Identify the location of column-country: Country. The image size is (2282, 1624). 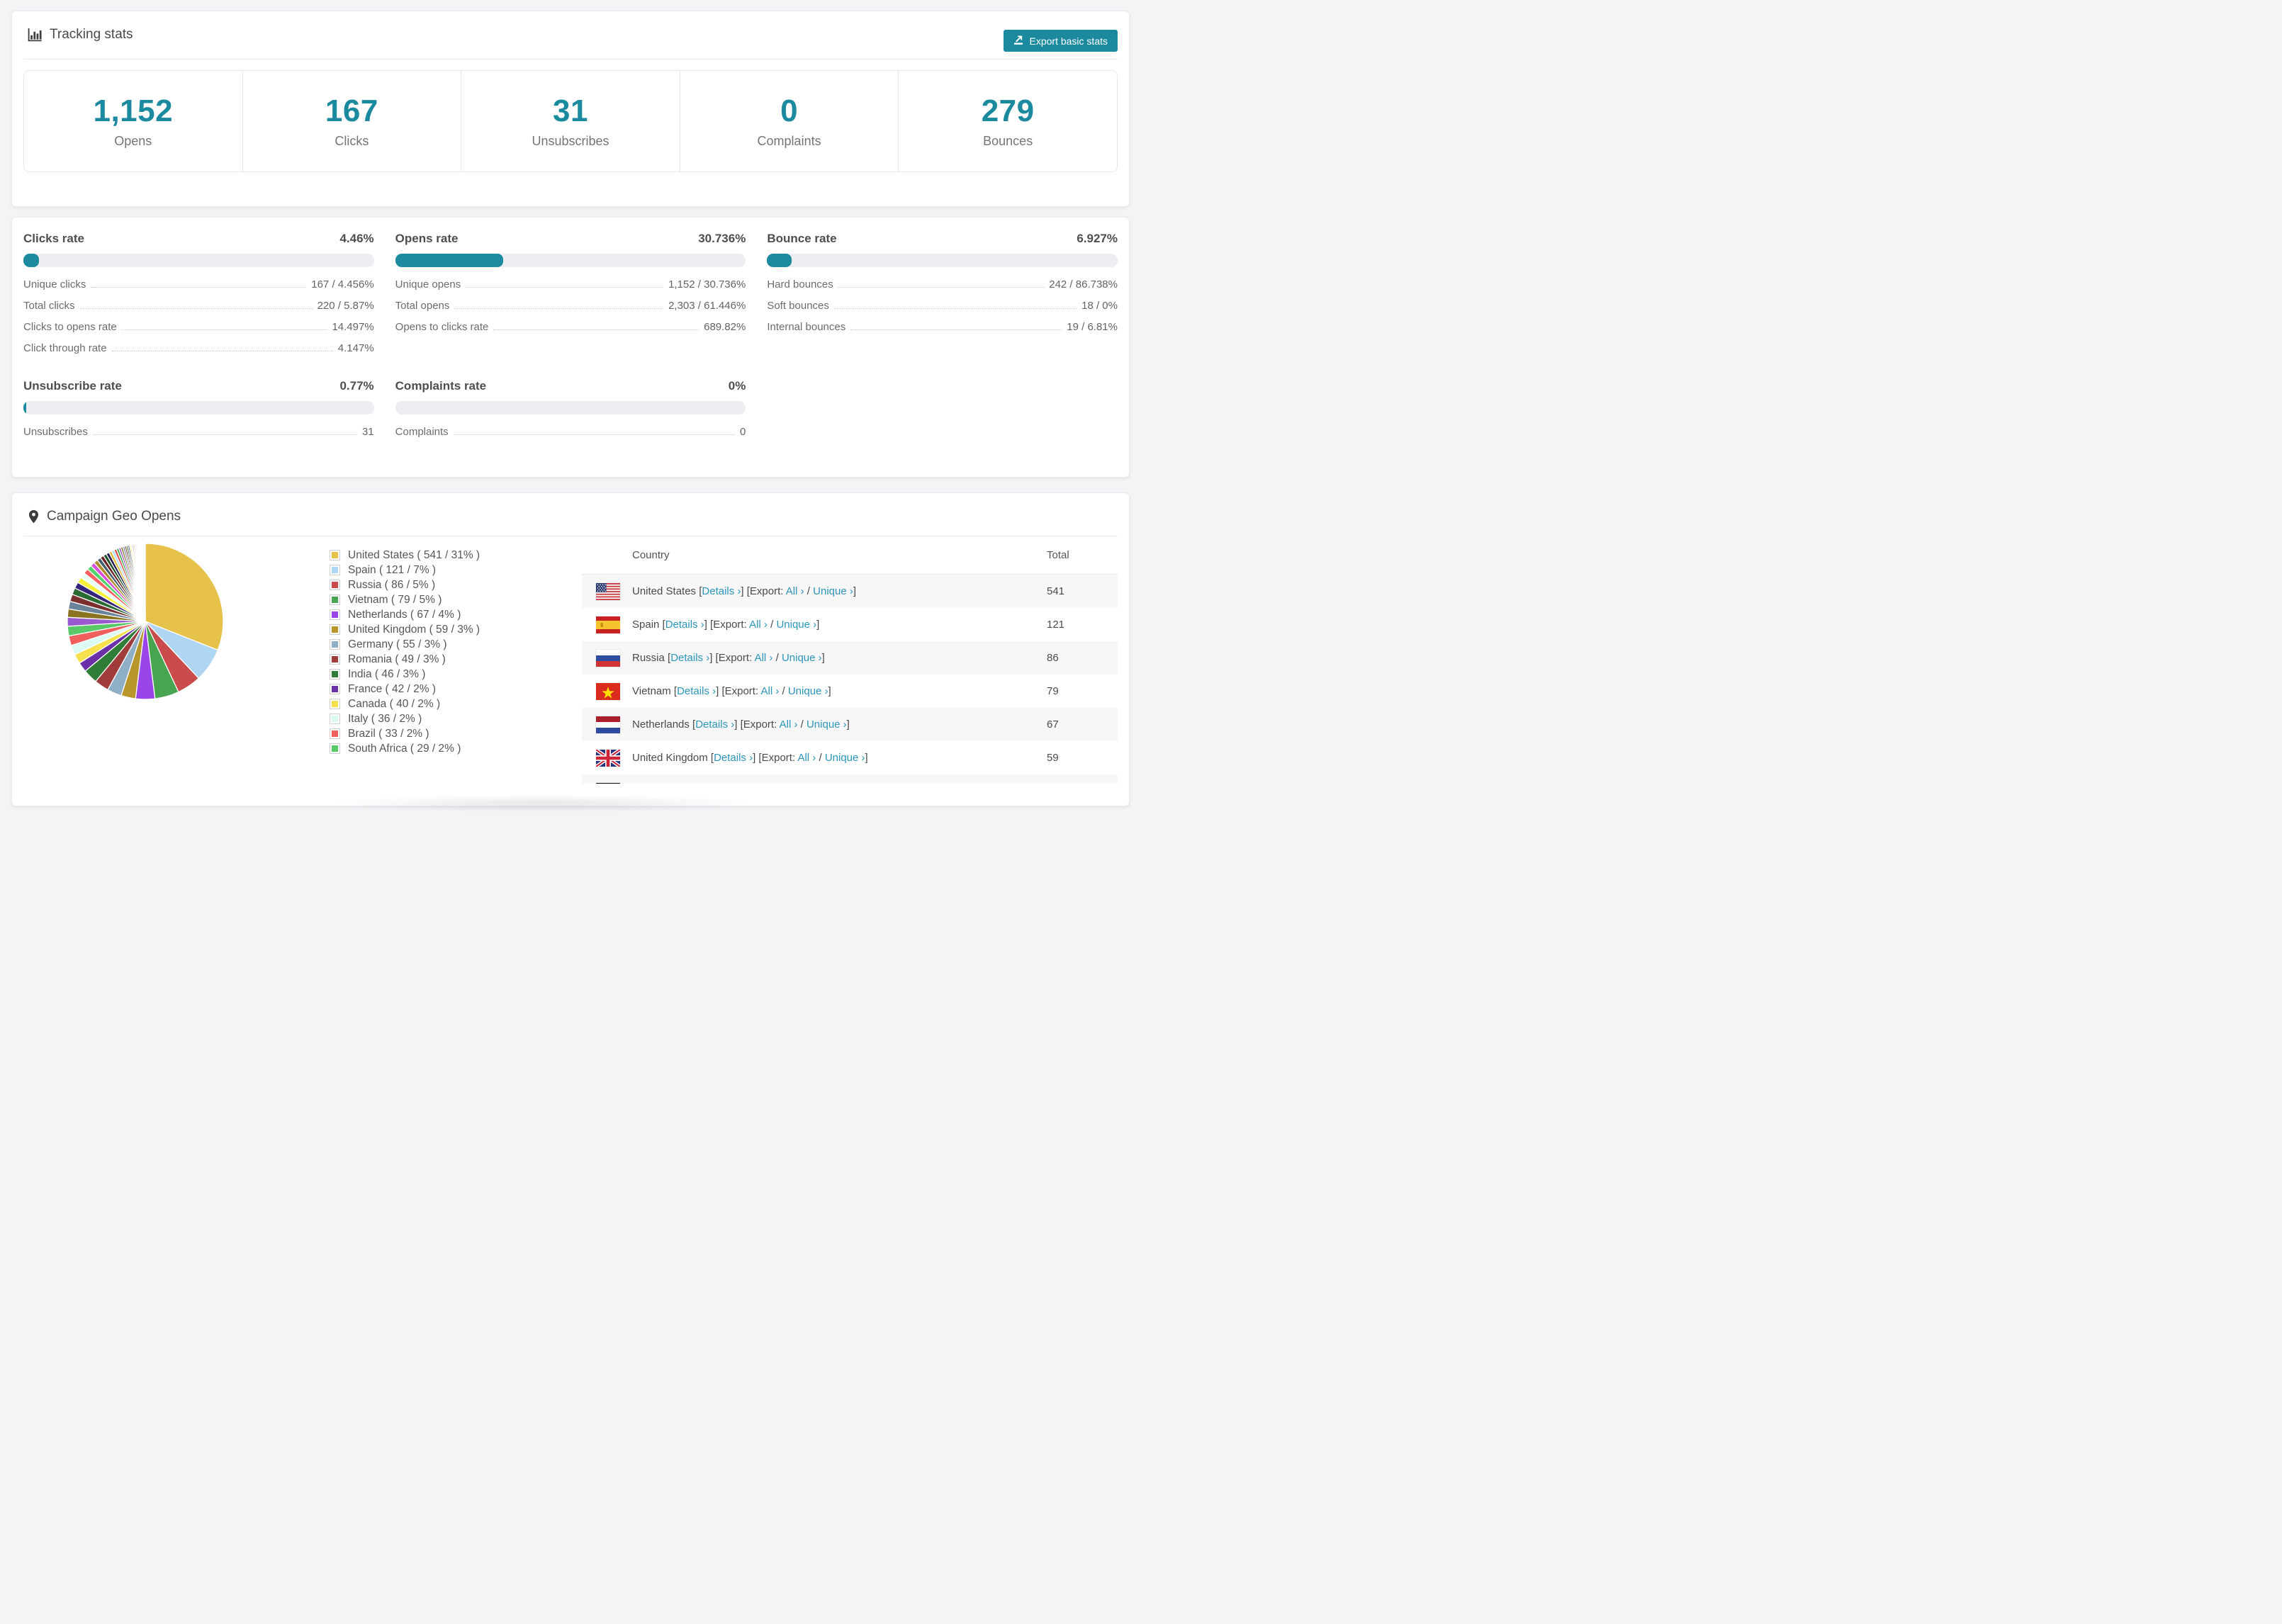
(651, 554).